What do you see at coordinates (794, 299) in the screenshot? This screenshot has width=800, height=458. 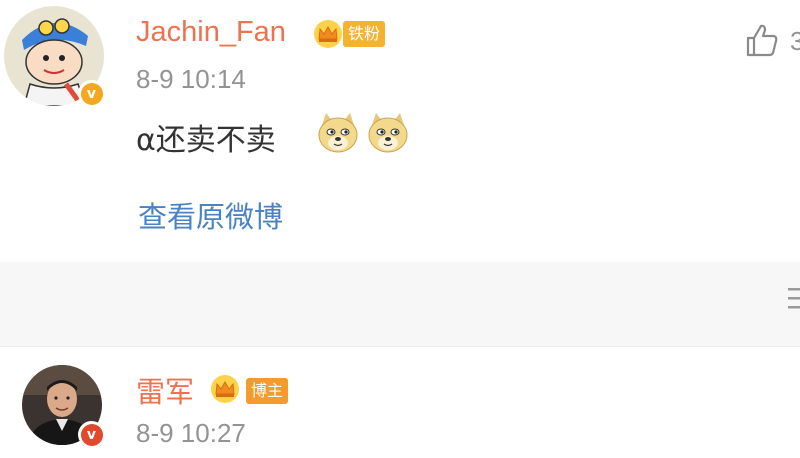 I see `menu-lines-icon` at bounding box center [794, 299].